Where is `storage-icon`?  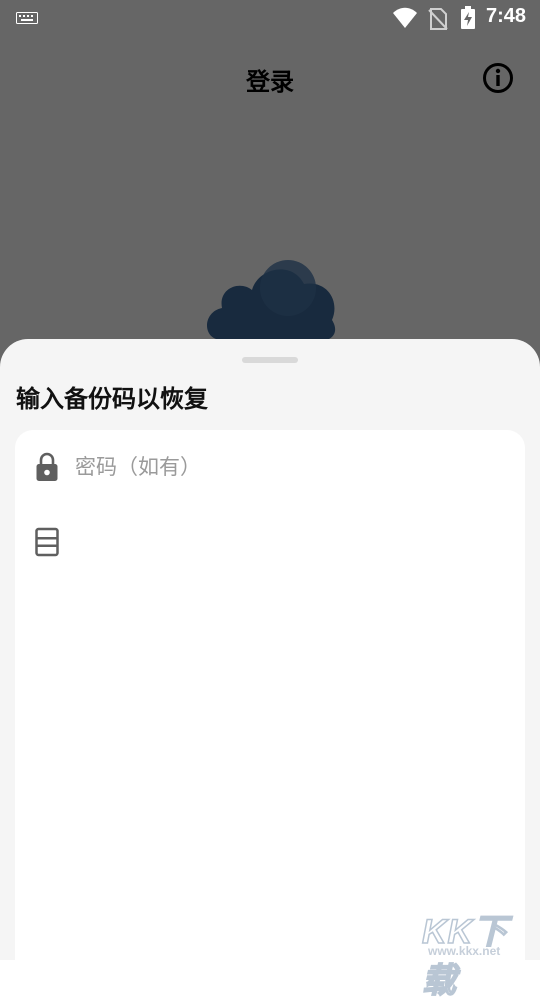
storage-icon is located at coordinates (47, 542).